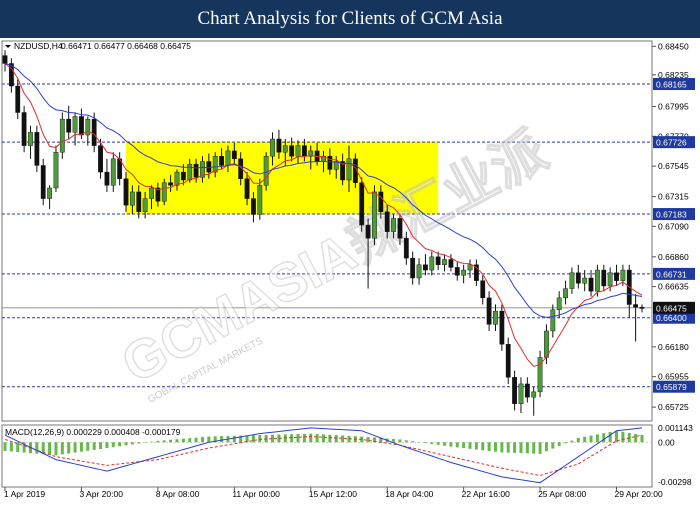 Image resolution: width=700 pixels, height=505 pixels. Describe the element at coordinates (675, 428) in the screenshot. I see `macd-y-tick-label: 0.001143` at that location.